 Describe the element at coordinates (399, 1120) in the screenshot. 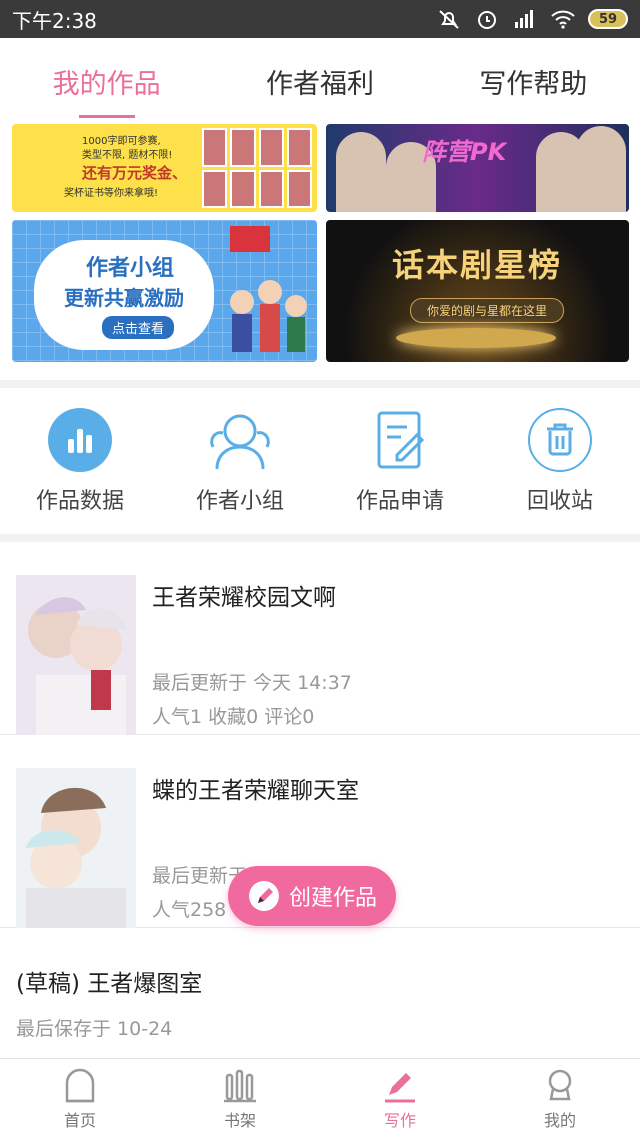

I see `nav-label: 写作` at that location.